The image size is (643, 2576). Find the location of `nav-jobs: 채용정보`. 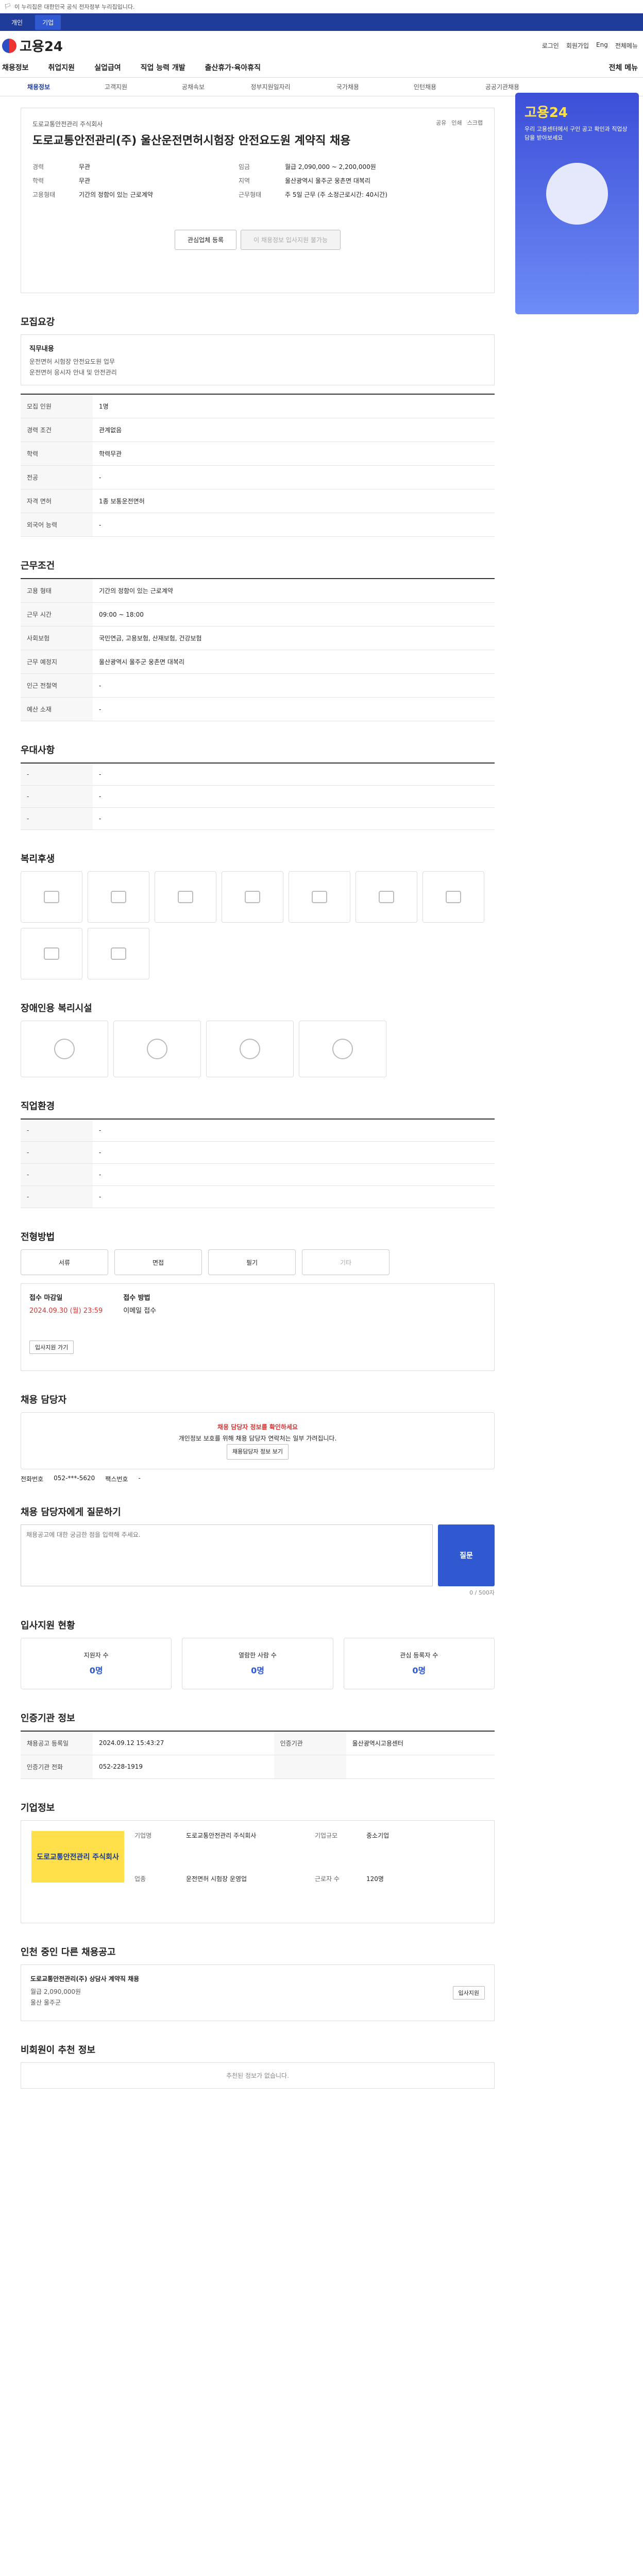

nav-jobs: 채용정보 is located at coordinates (15, 67).